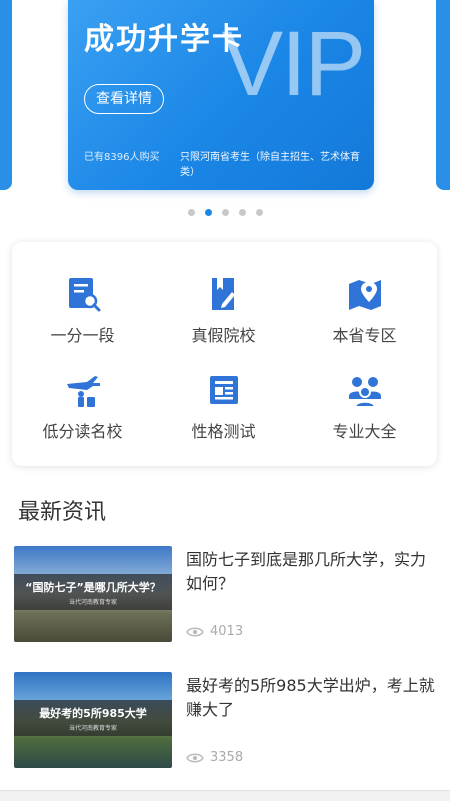  I want to click on news-section-title: 最新资讯, so click(62, 512).